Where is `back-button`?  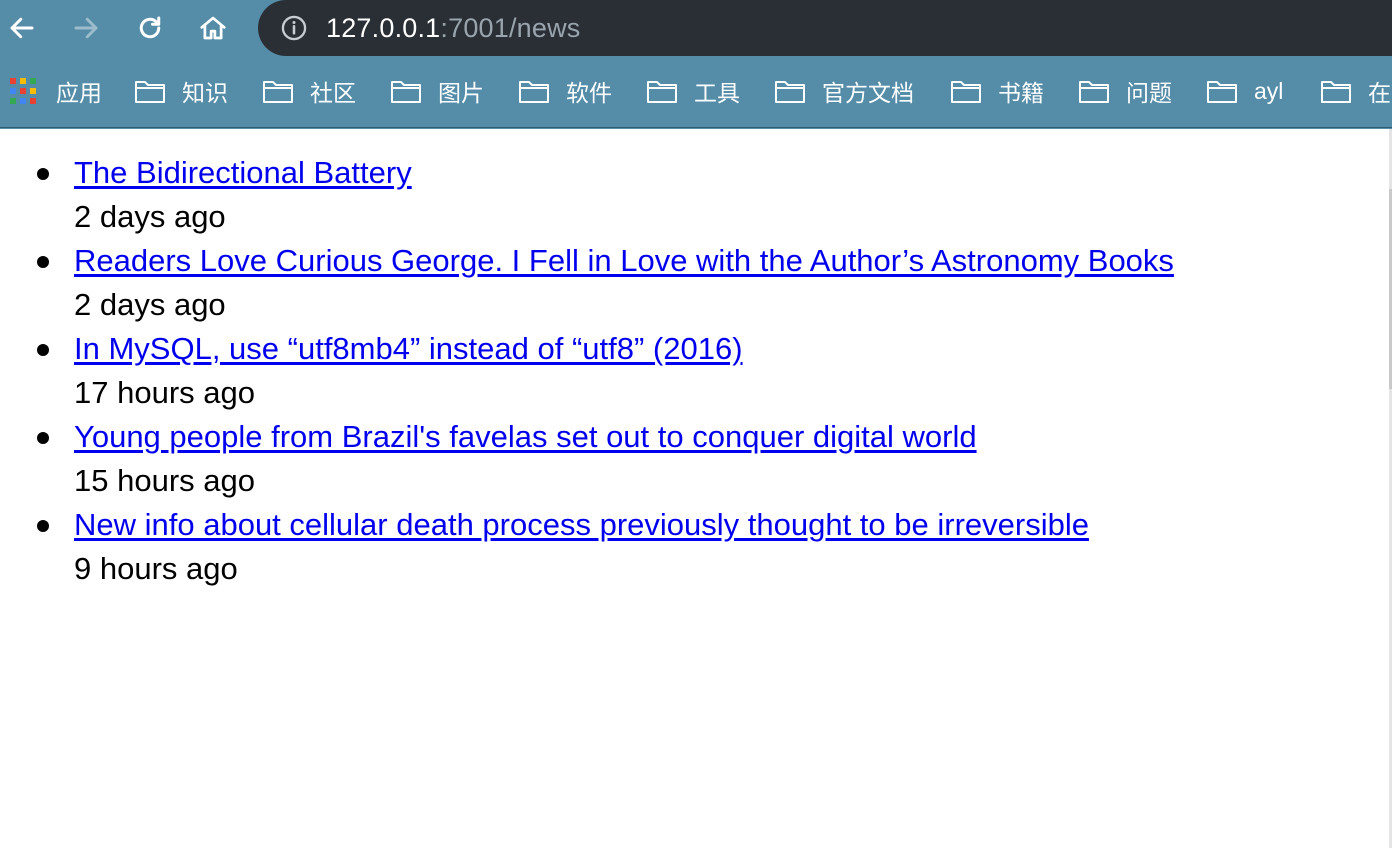
back-button is located at coordinates (22, 28).